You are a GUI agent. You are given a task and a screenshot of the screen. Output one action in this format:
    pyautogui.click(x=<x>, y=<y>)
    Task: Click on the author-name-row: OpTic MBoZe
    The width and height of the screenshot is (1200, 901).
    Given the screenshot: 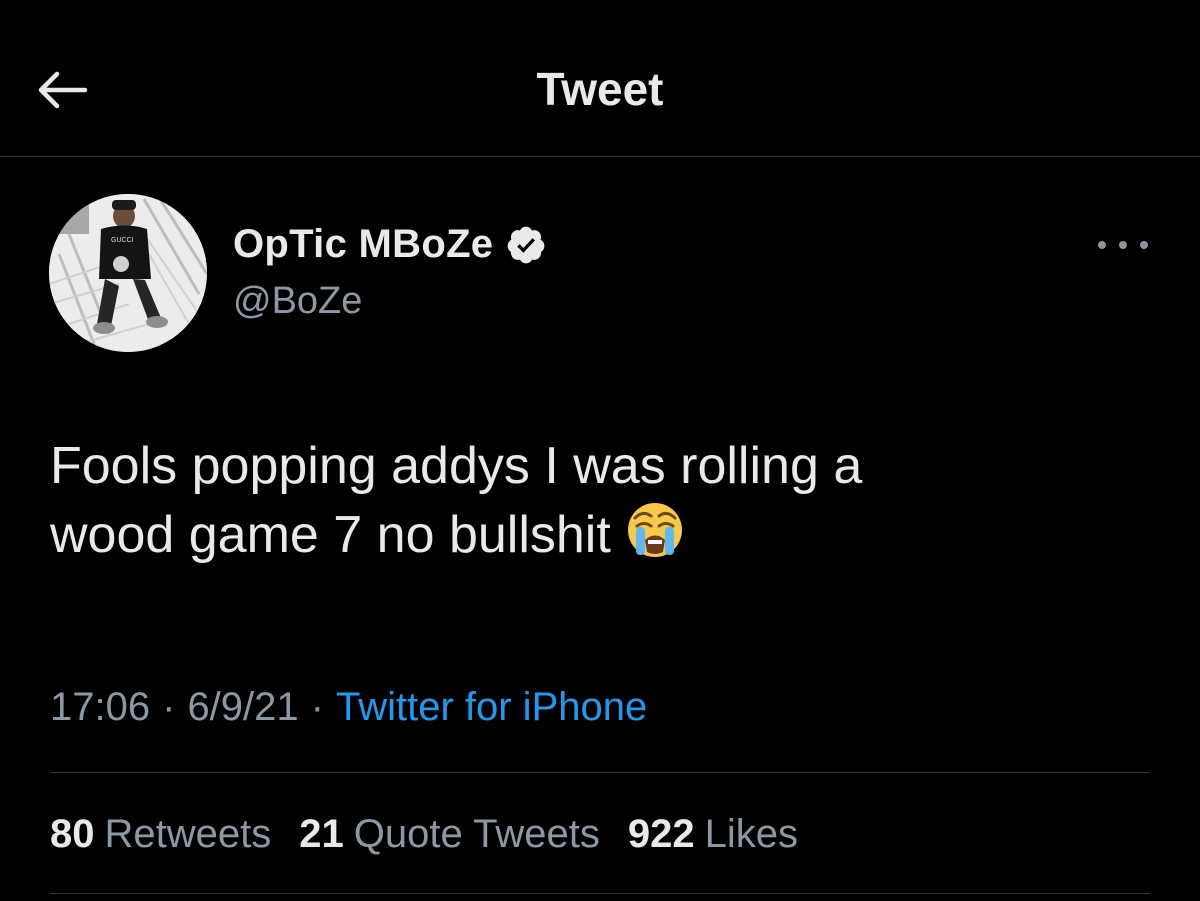 What is the action you would take?
    pyautogui.click(x=390, y=244)
    